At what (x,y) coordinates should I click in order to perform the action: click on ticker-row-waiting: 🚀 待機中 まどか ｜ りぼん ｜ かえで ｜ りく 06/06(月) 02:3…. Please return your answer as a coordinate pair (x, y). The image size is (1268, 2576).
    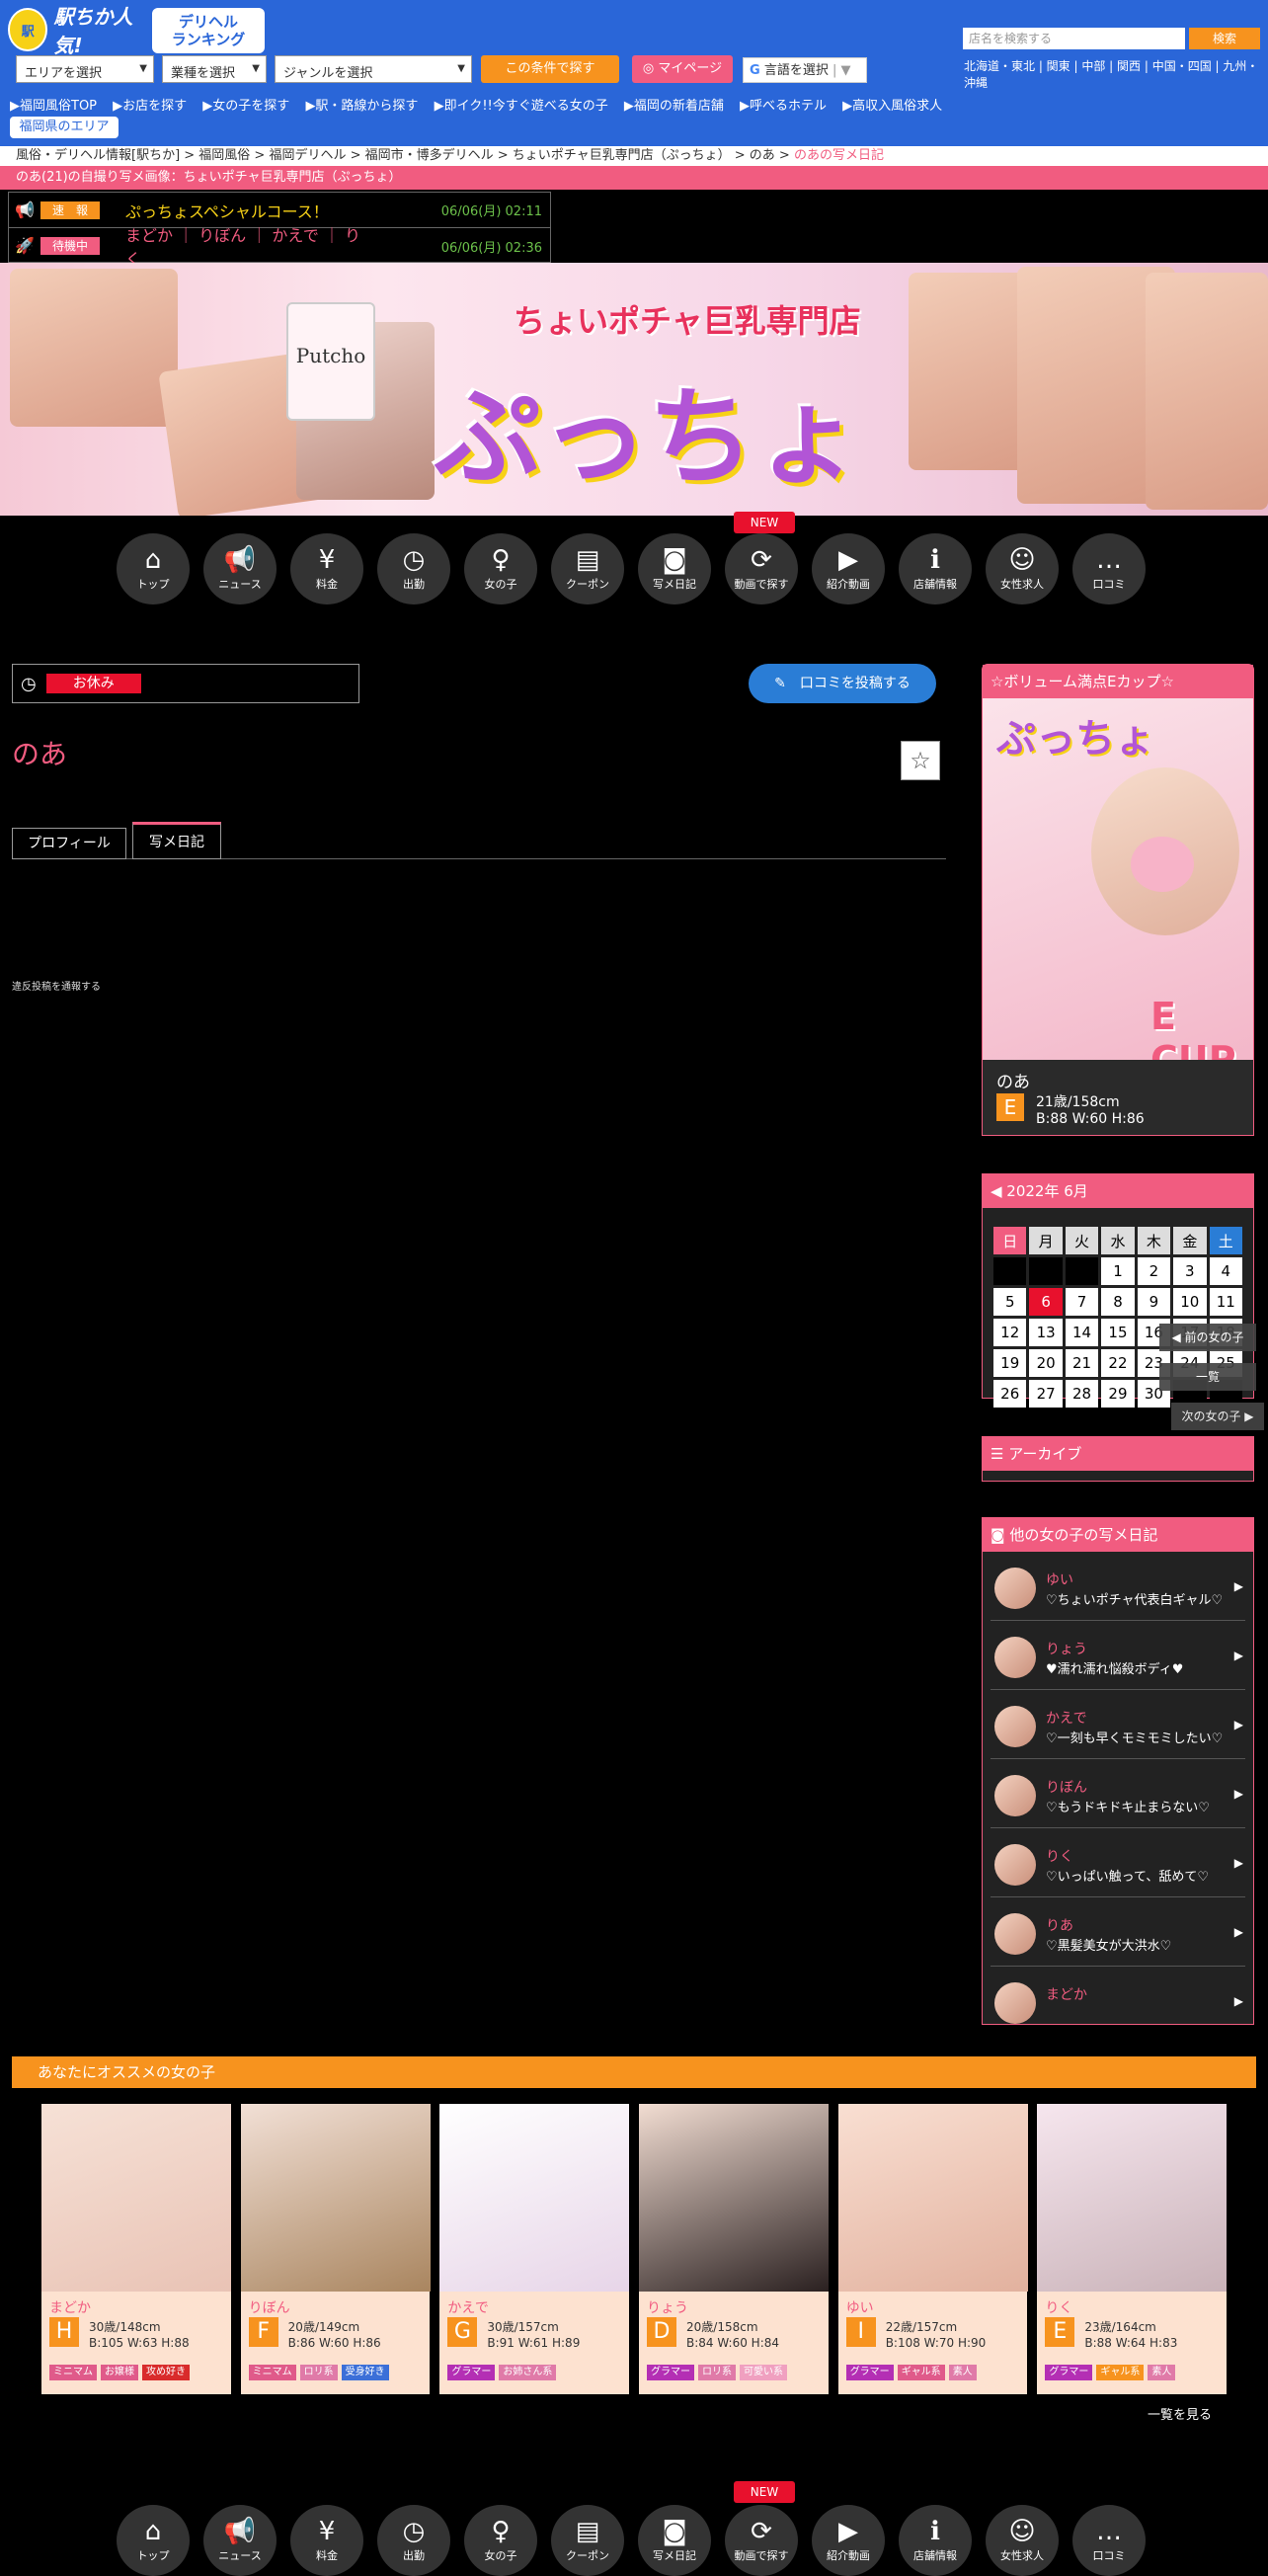
    Looking at the image, I should click on (279, 247).